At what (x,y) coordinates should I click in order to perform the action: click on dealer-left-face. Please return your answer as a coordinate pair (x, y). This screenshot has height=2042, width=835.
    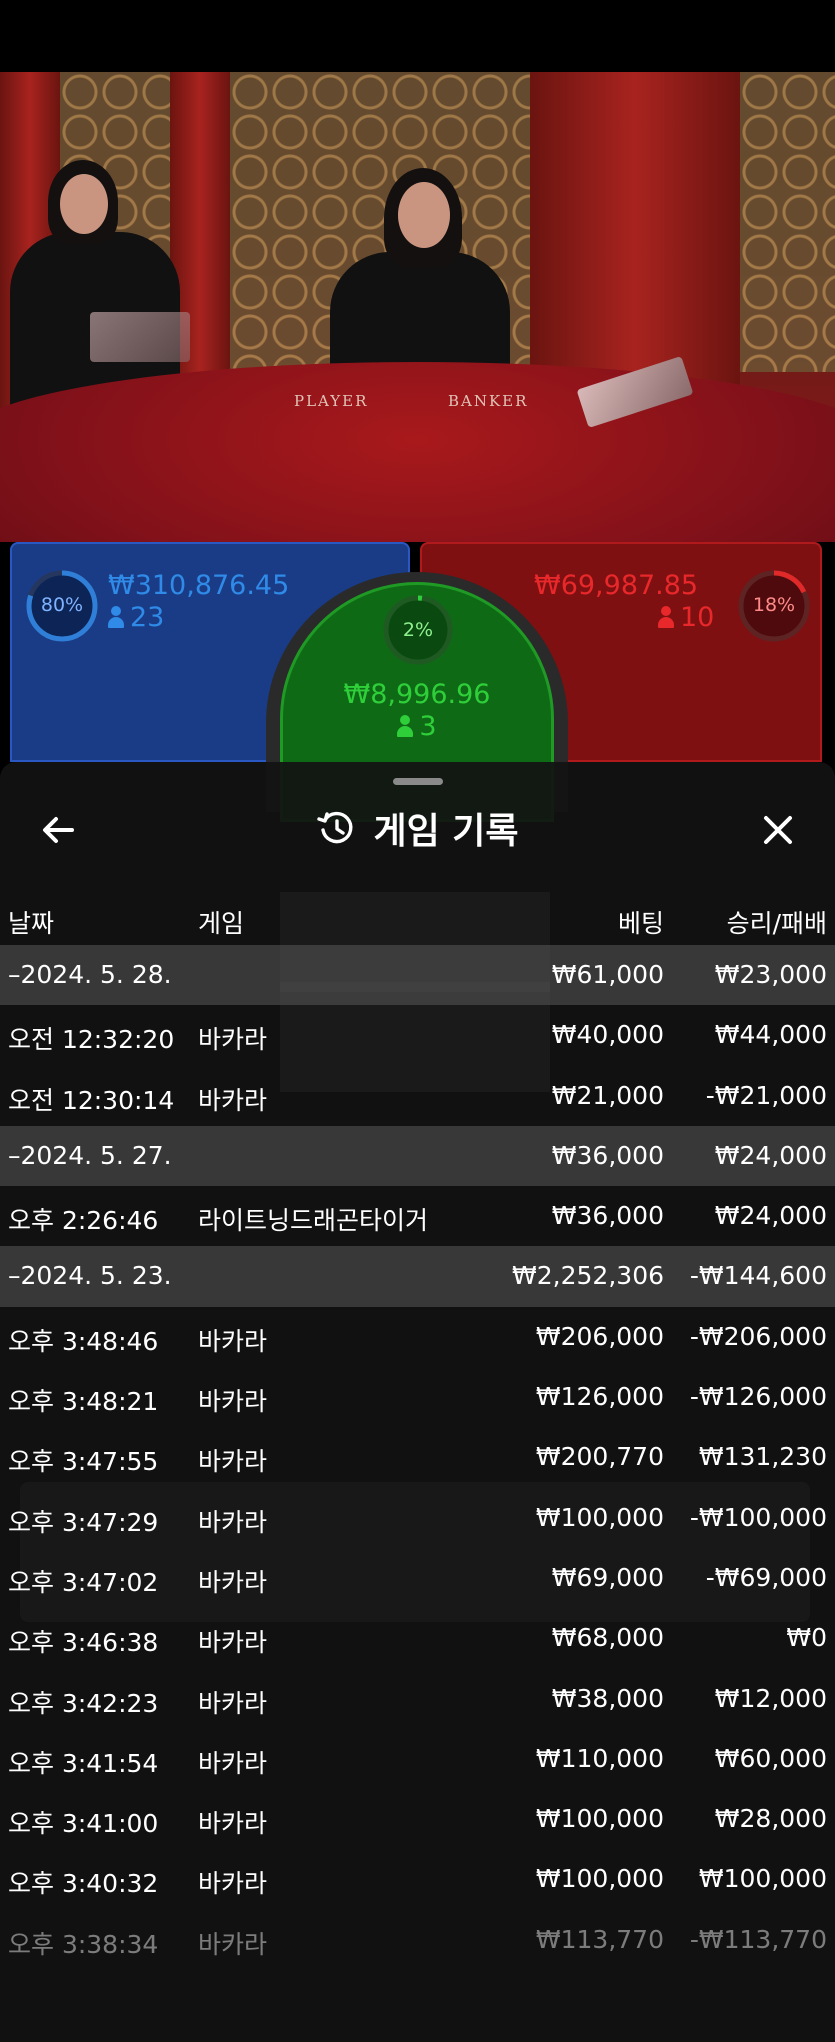
    Looking at the image, I should click on (84, 204).